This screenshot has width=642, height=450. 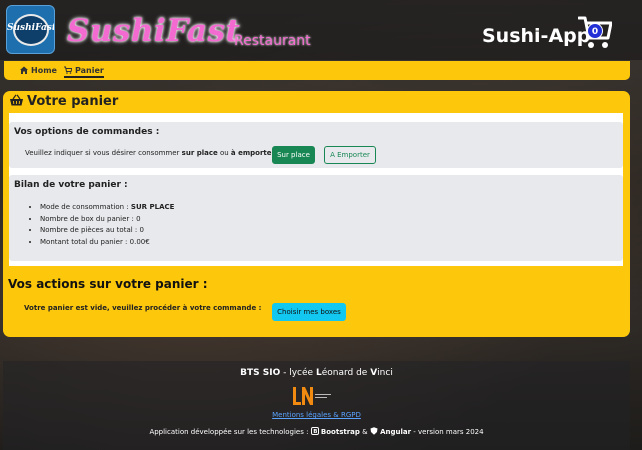 I want to click on options-text-middle: ou, so click(x=224, y=153).